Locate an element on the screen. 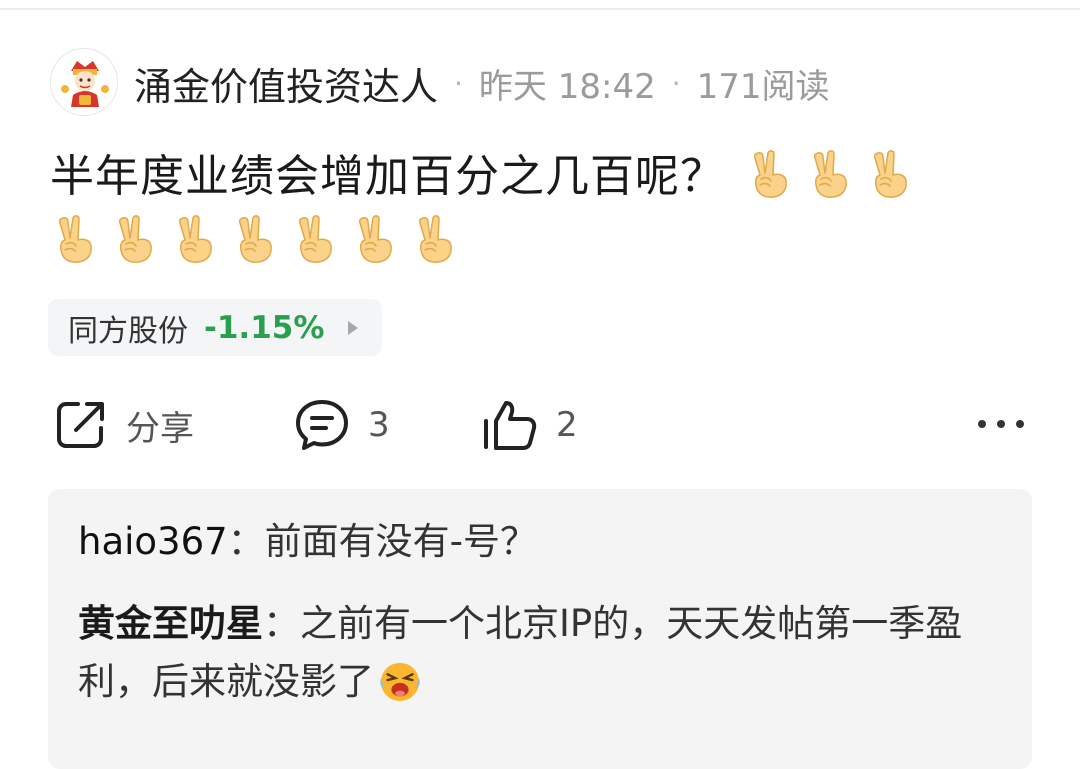 The width and height of the screenshot is (1080, 769). author-info-row: 涌金价值投资达人 · 昨天 18:42 · 171阅读 is located at coordinates (482, 83).